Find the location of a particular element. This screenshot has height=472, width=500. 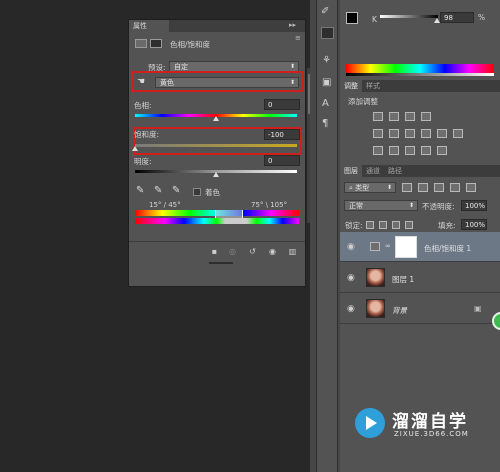

tab-paths: 路径 is located at coordinates (395, 171).